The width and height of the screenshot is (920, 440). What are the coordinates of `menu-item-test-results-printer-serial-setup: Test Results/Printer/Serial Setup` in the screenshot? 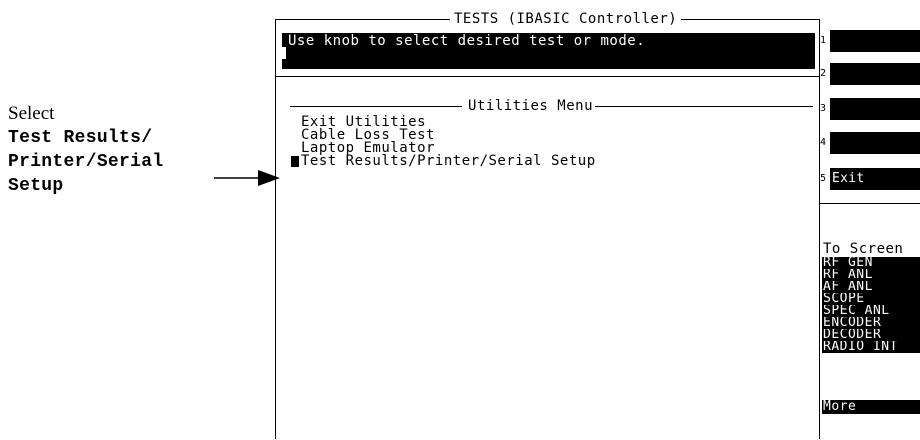 It's located at (443, 161).